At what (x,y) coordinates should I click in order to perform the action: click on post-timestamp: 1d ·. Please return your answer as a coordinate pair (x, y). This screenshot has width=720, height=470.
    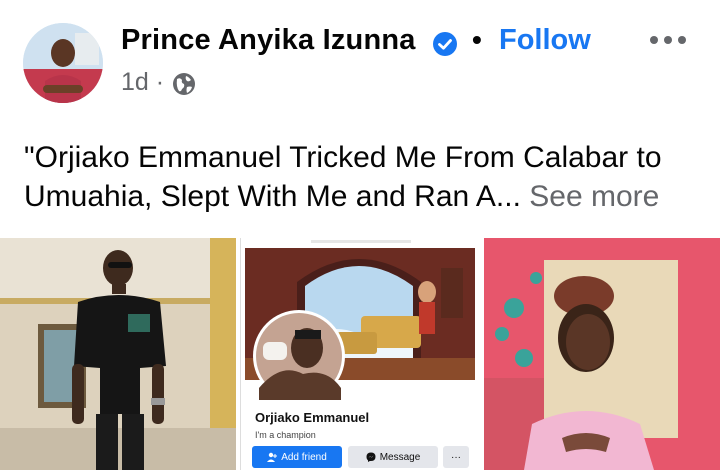
    Looking at the image, I should click on (142, 82).